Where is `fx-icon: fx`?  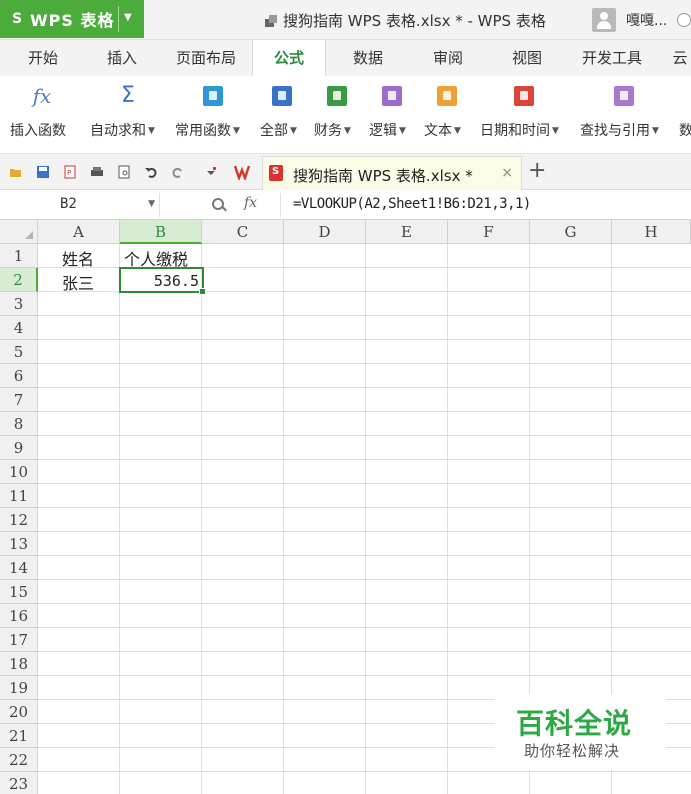
fx-icon: fx is located at coordinates (250, 203).